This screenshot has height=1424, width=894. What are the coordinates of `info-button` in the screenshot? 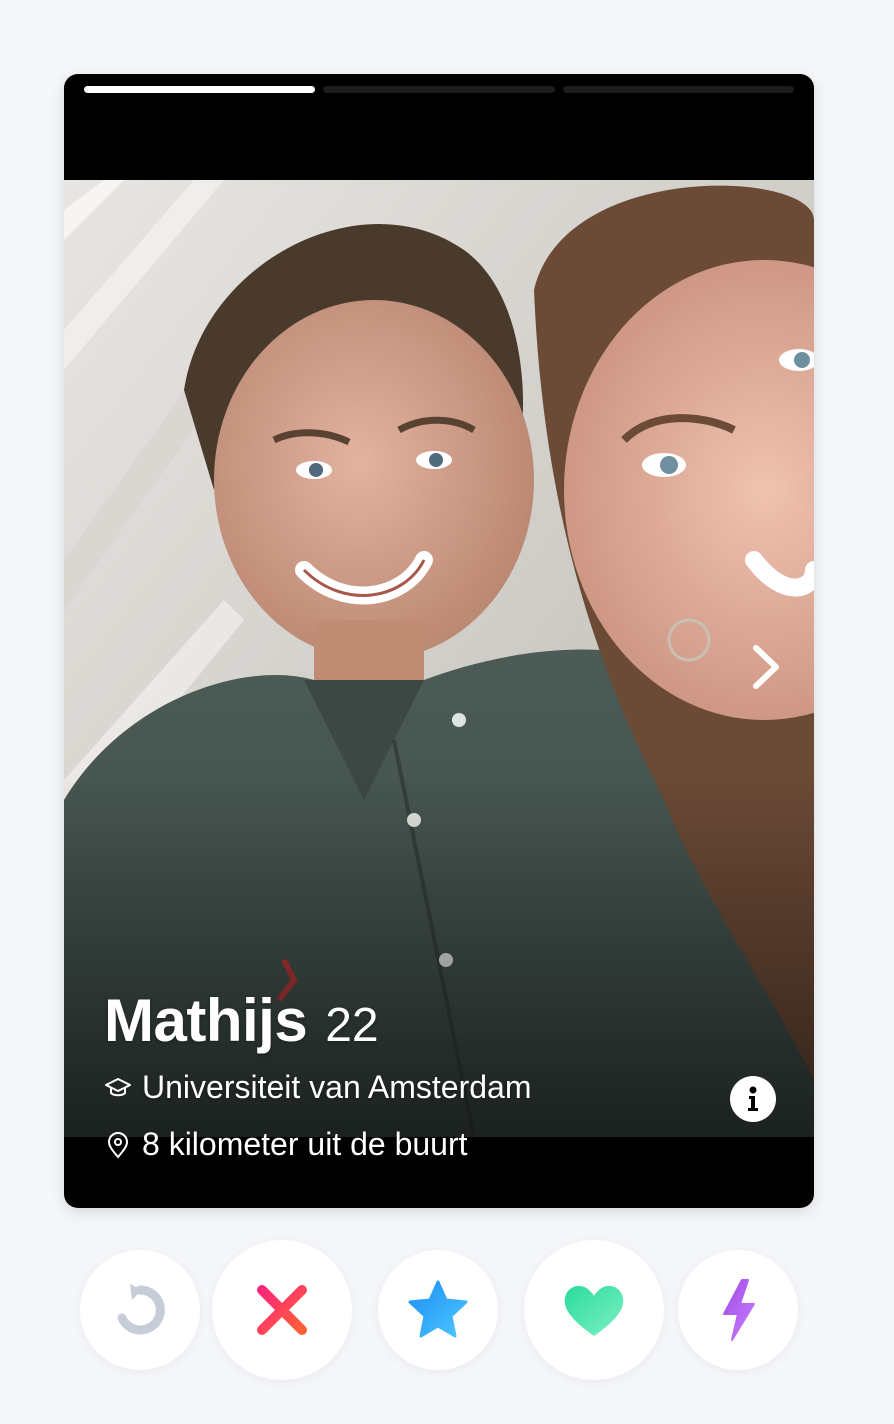 It's located at (753, 1099).